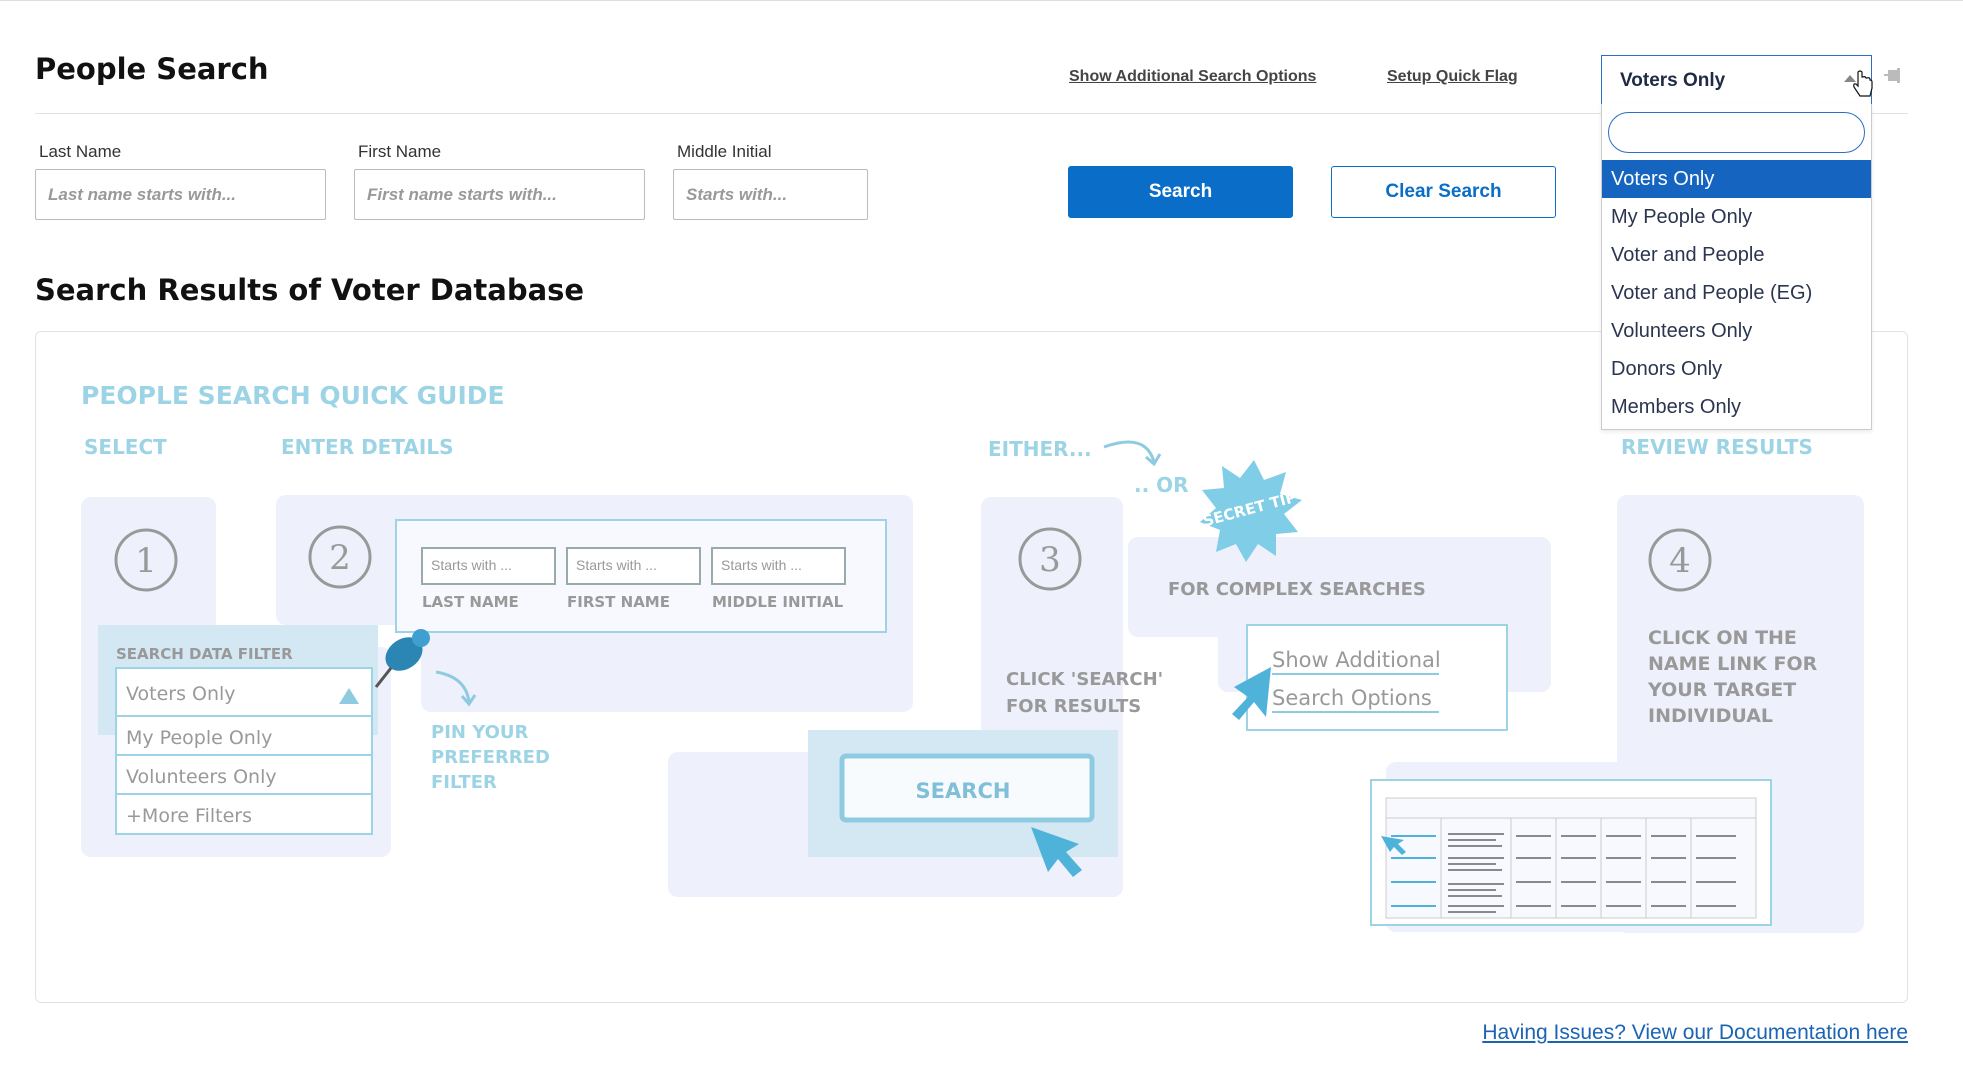 The image size is (1963, 1066). I want to click on step-enter-label: ENTER DETAILS, so click(367, 447).